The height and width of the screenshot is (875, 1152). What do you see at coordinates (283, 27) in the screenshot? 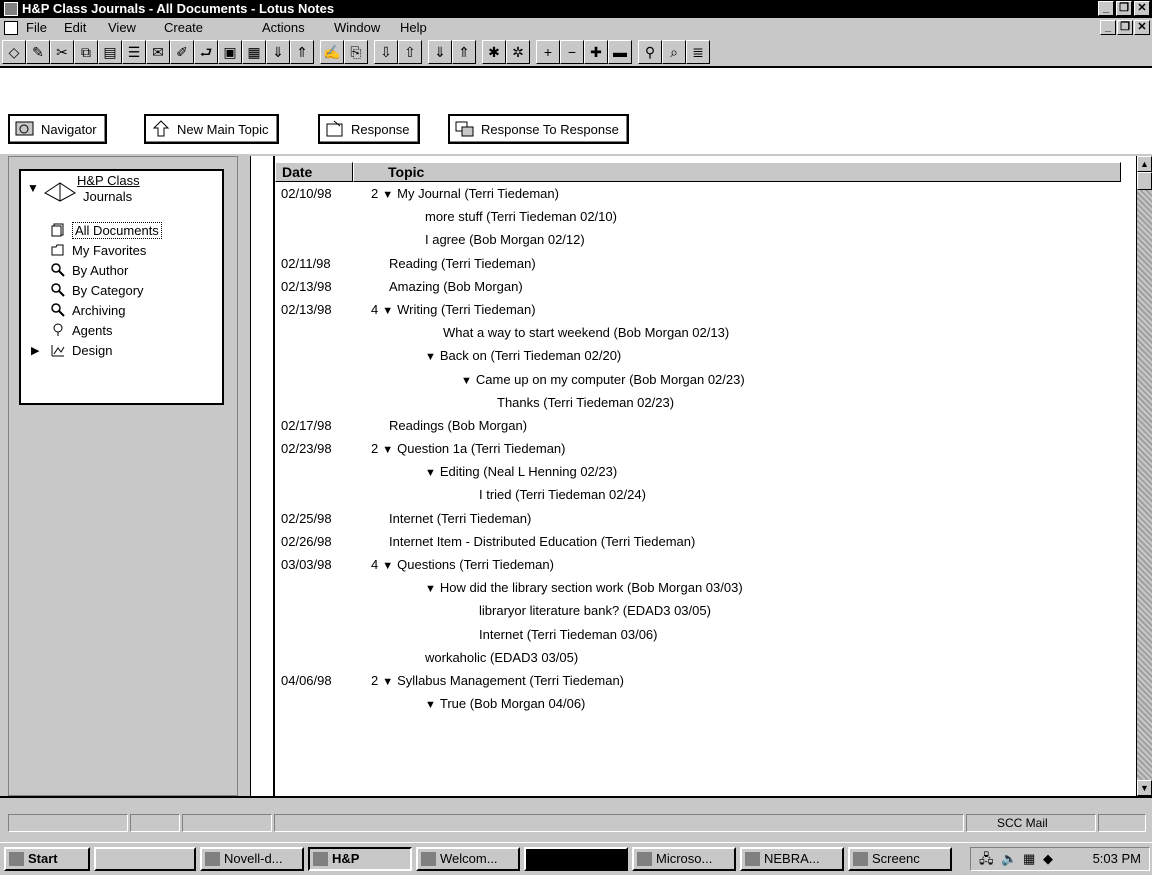
I see `menu-actions: Actions` at bounding box center [283, 27].